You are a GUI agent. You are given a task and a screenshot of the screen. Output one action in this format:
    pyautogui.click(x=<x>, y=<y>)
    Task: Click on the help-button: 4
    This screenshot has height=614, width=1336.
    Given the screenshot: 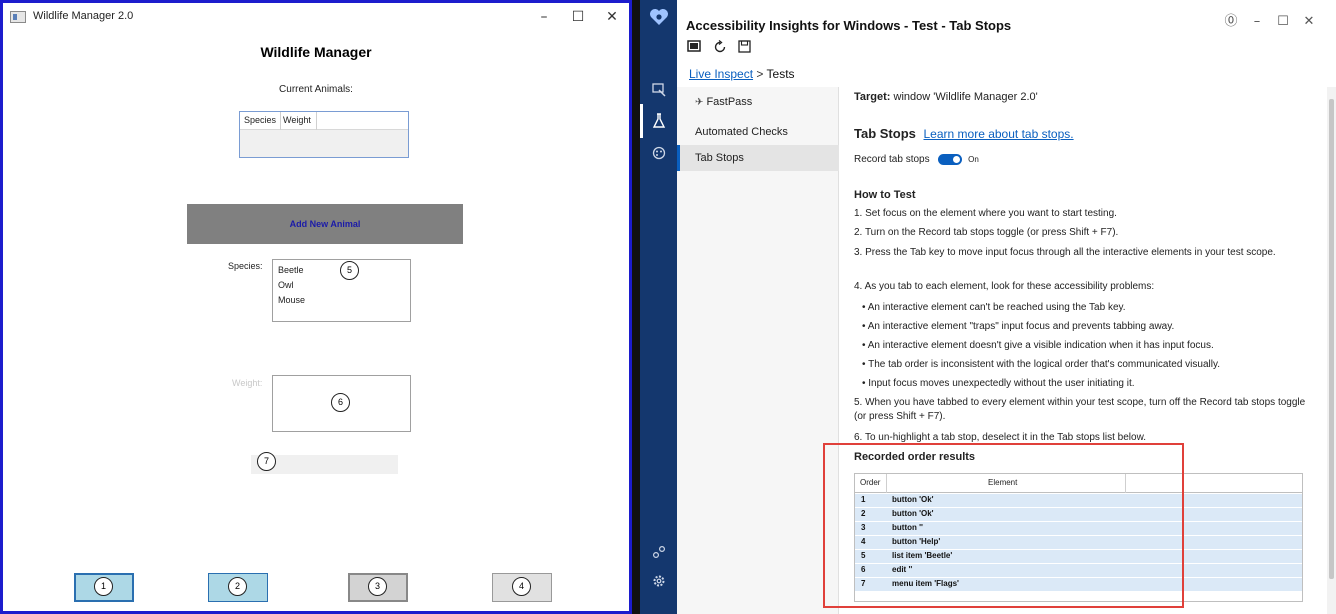 What is the action you would take?
    pyautogui.click(x=522, y=587)
    